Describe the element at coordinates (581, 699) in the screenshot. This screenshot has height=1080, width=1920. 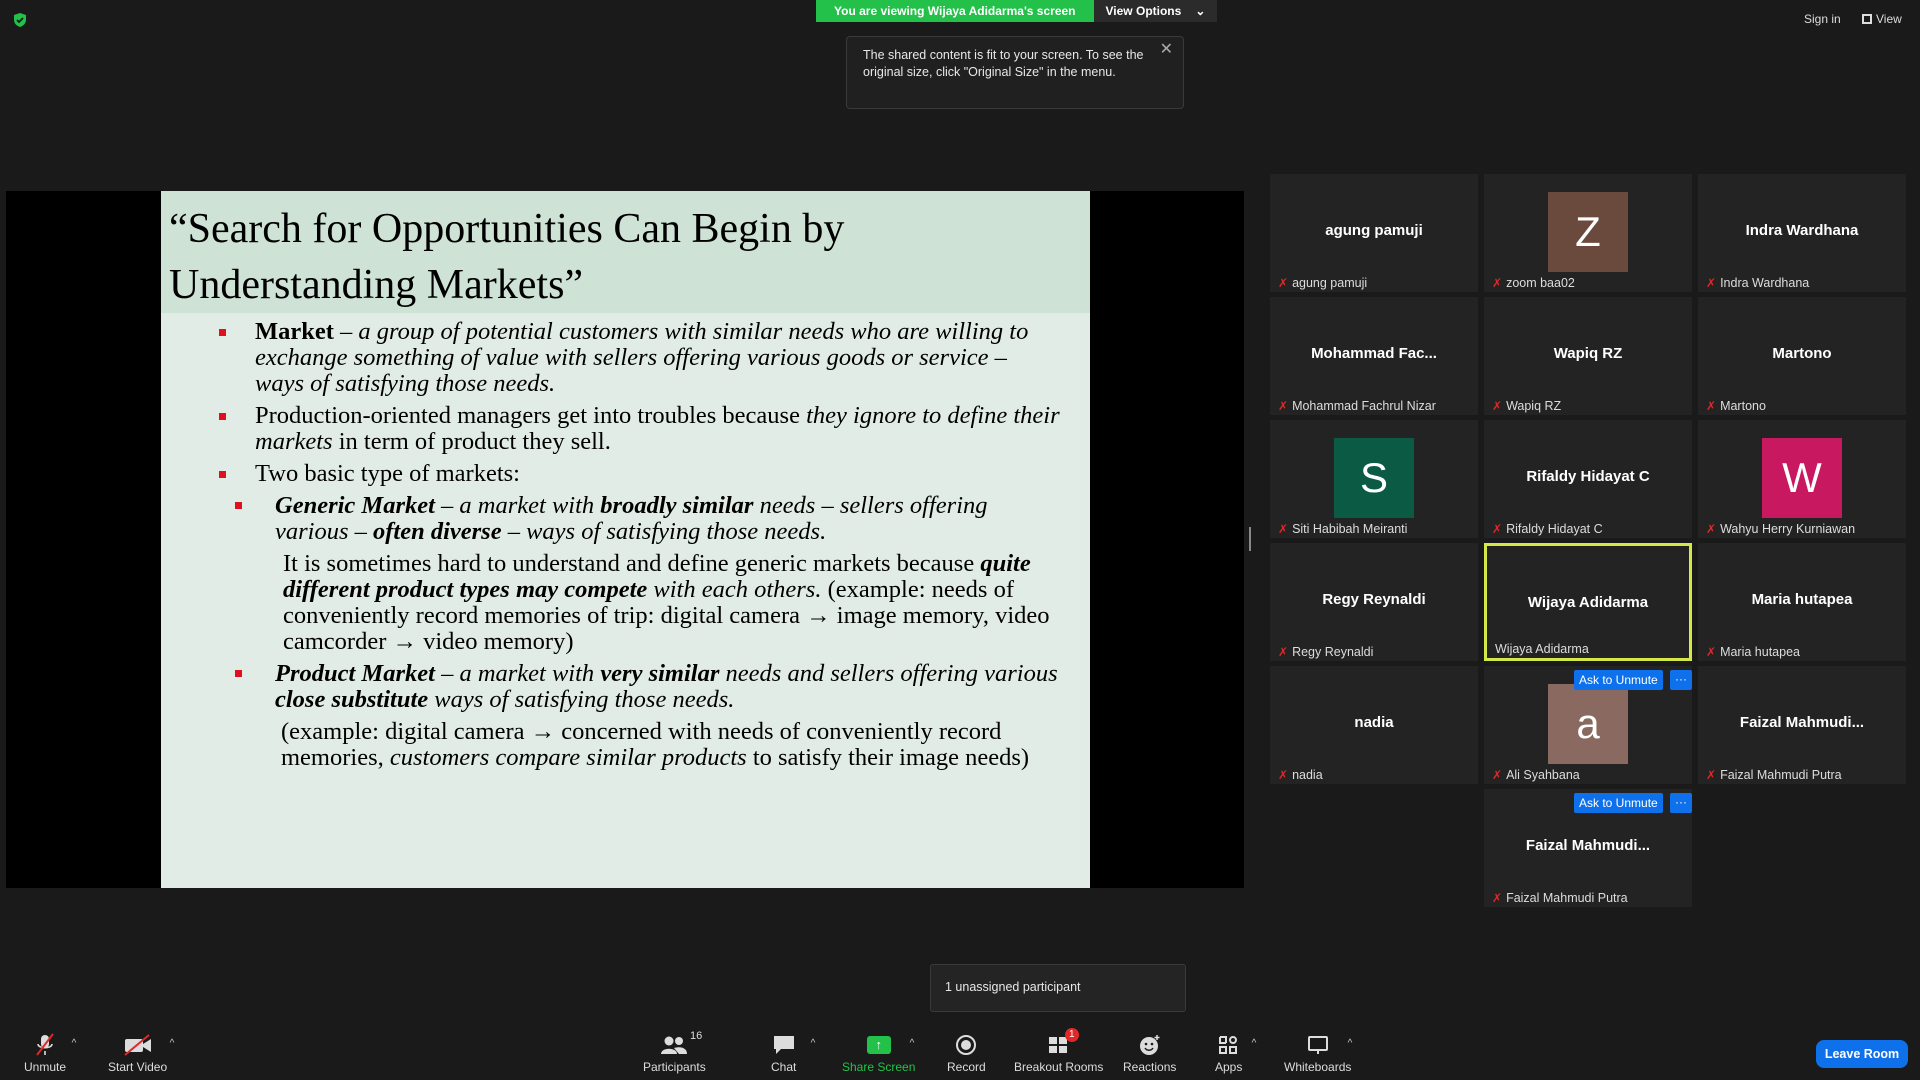
I see `text: ways of satisfying those needs.` at that location.